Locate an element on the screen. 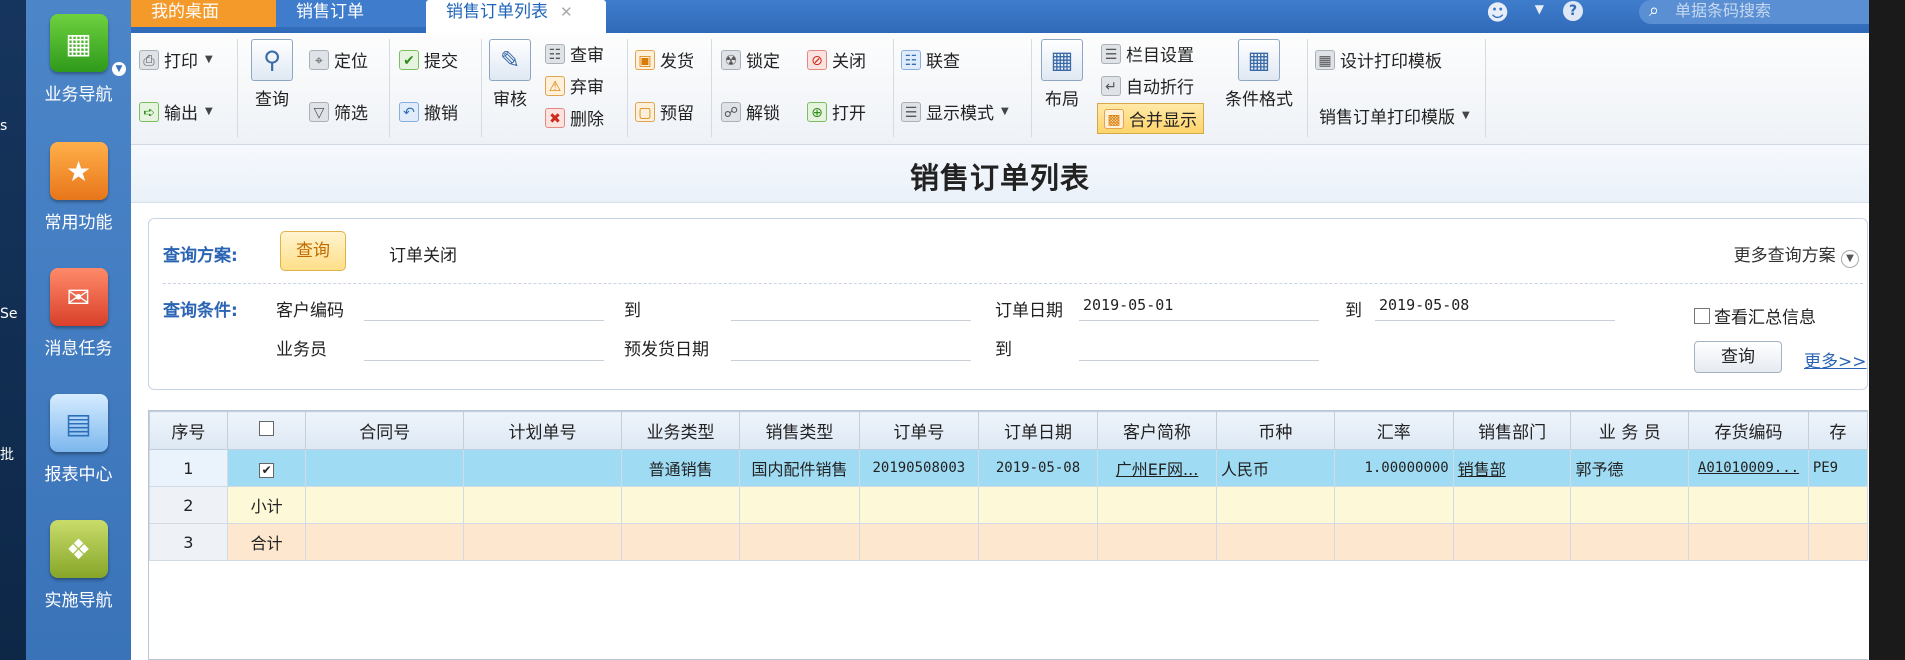 This screenshot has height=660, width=1905. close-order-button: ⊘ 关闭 is located at coordinates (836, 59).